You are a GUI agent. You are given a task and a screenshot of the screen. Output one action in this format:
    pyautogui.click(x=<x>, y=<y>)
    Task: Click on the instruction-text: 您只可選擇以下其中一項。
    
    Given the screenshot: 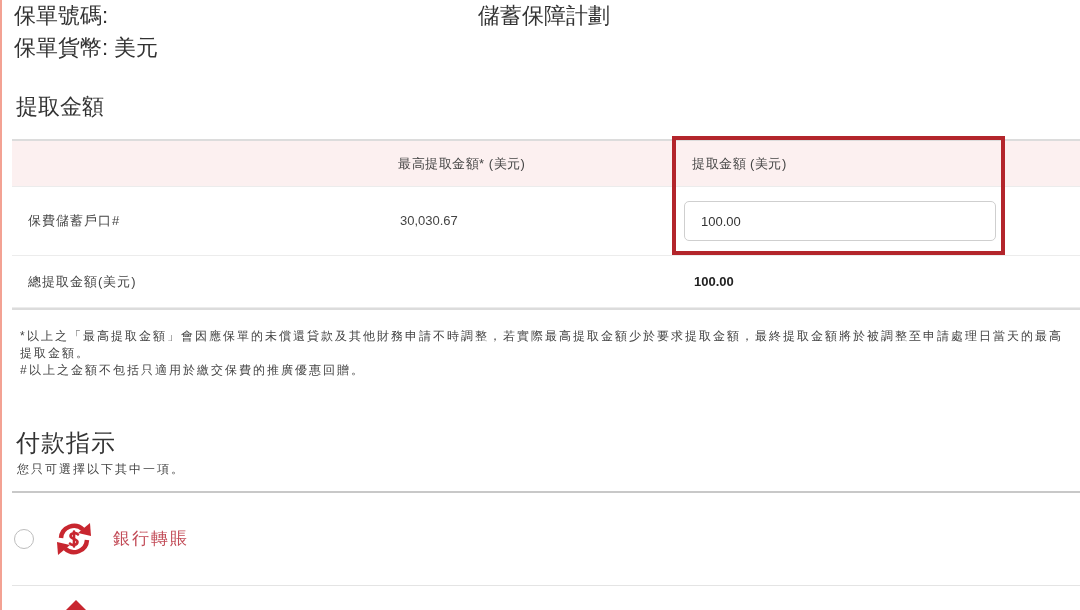 What is the action you would take?
    pyautogui.click(x=101, y=469)
    